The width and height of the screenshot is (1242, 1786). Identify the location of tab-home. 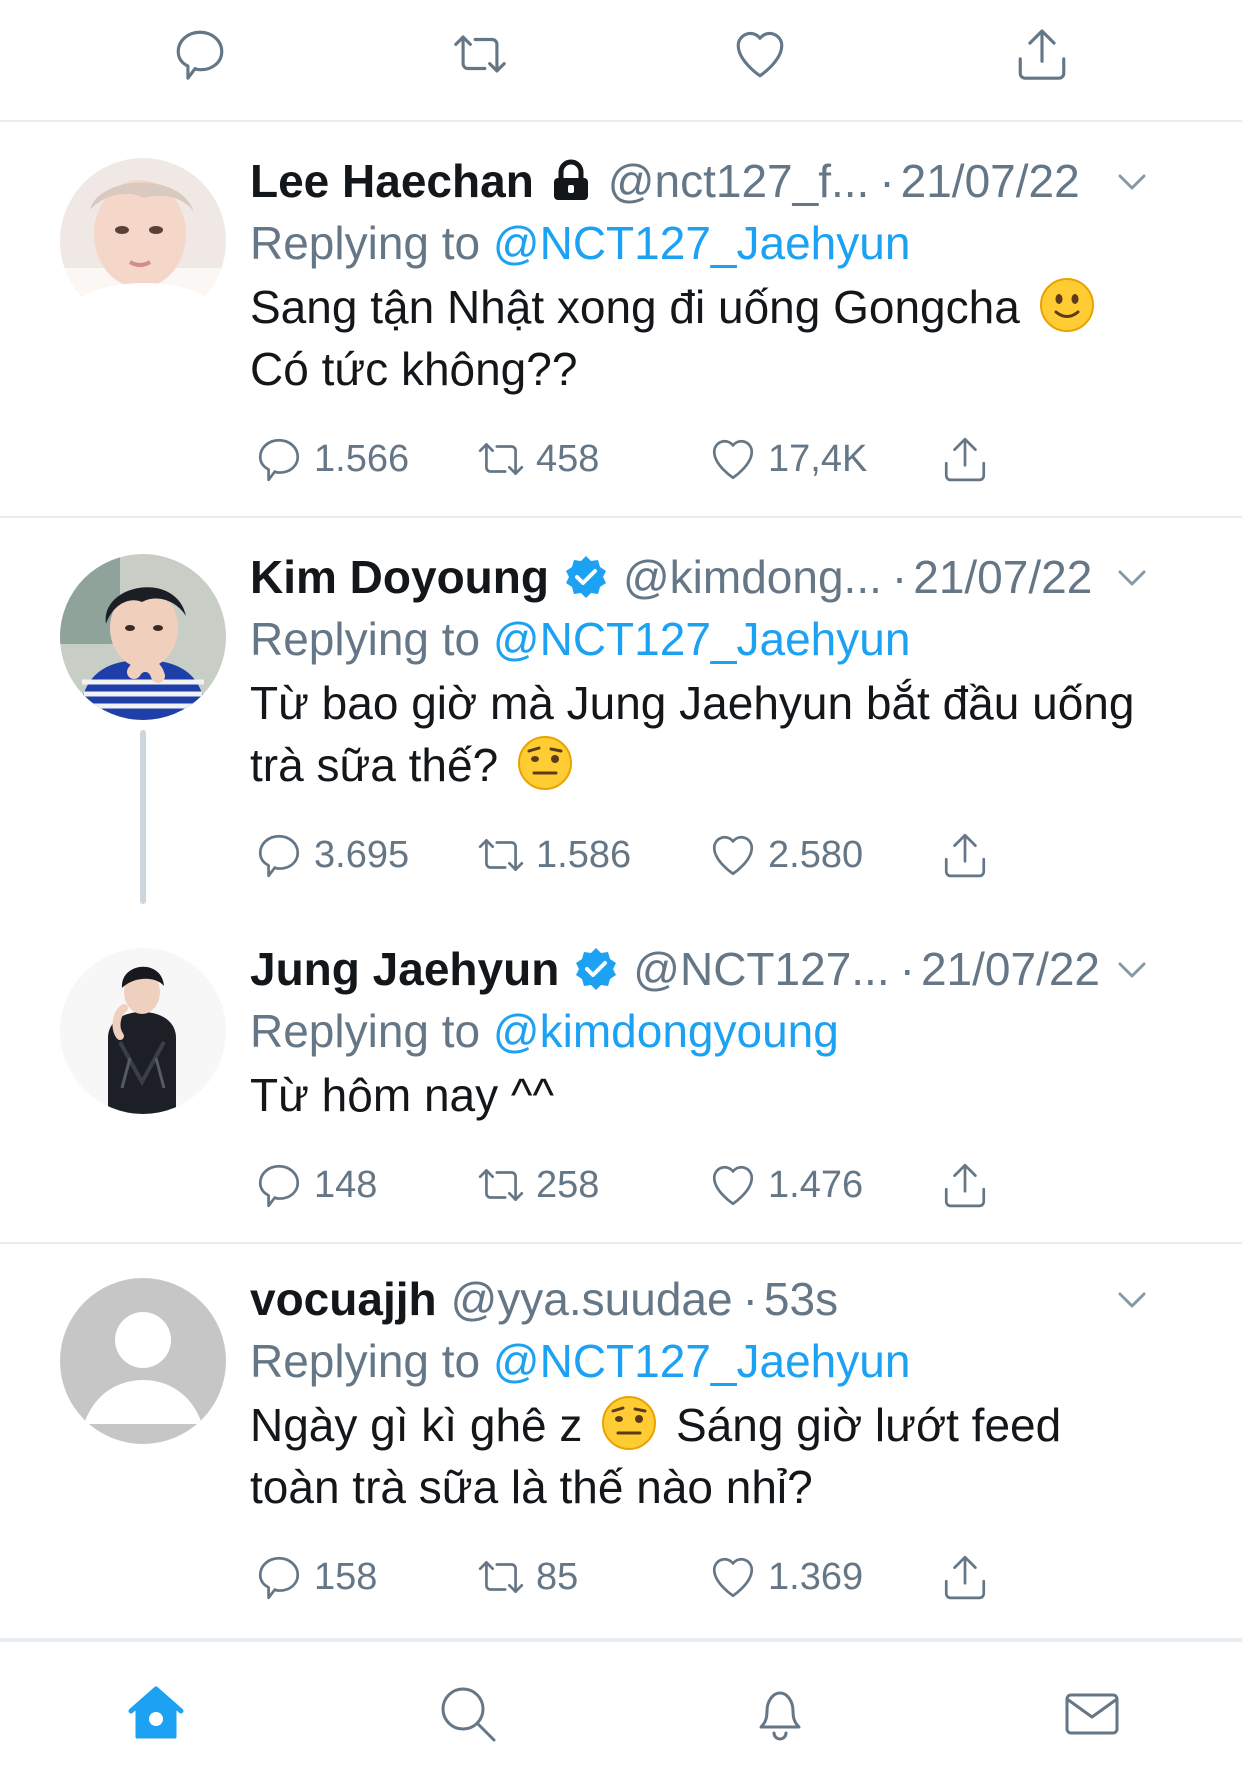
(156, 1714).